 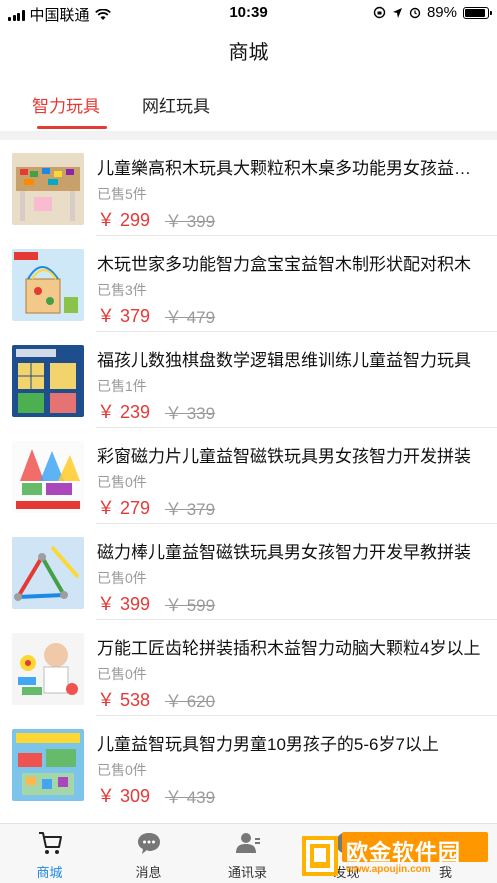 What do you see at coordinates (291, 550) in the screenshot?
I see `product-title: 磁力棒儿童益智磁铁玩具男女孩智力开发早教拼装` at bounding box center [291, 550].